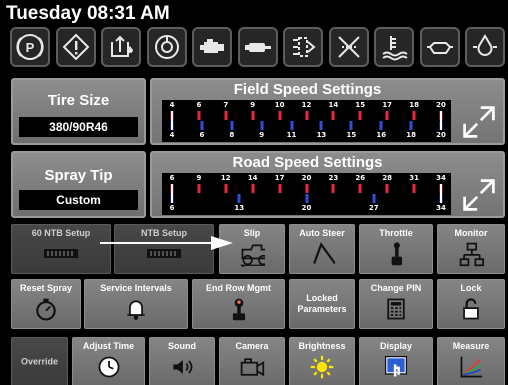 This screenshot has width=508, height=385. What do you see at coordinates (136, 310) in the screenshot?
I see `bell-icon` at bounding box center [136, 310].